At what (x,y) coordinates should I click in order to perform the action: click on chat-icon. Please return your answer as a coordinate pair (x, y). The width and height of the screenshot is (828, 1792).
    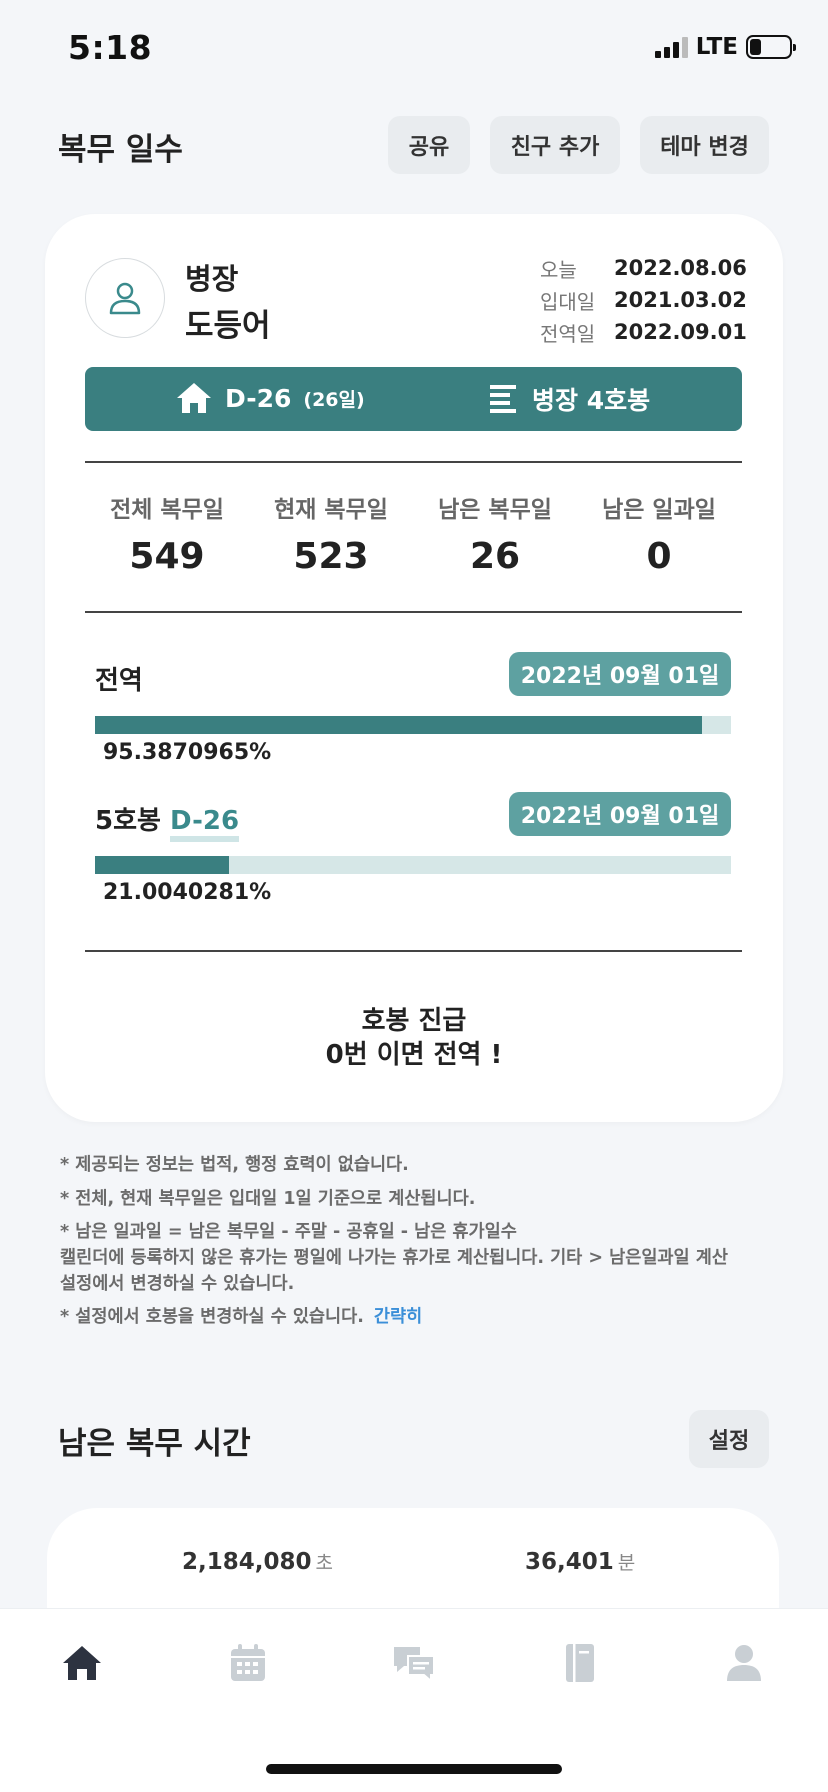
    Looking at the image, I should click on (414, 1664).